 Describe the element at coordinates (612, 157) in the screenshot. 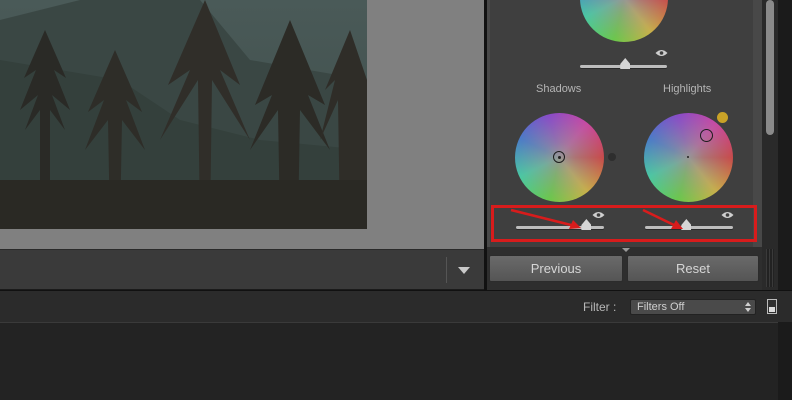

I see `shadows-indicator-dot` at that location.